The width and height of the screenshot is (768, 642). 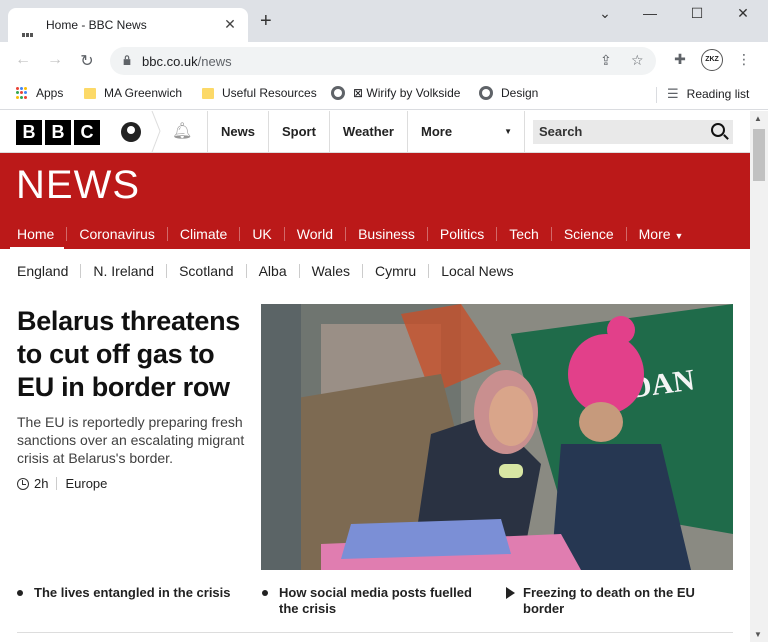 What do you see at coordinates (202, 234) in the screenshot?
I see `section-climate: Climate` at bounding box center [202, 234].